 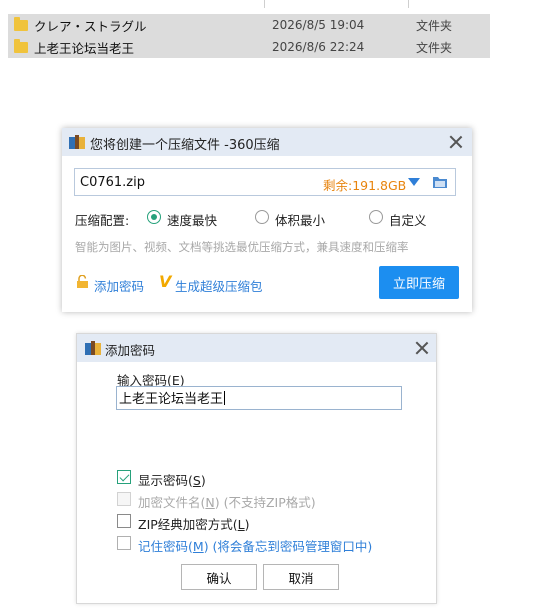 I want to click on file-date: 2026/8/5 19:04, so click(x=318, y=25).